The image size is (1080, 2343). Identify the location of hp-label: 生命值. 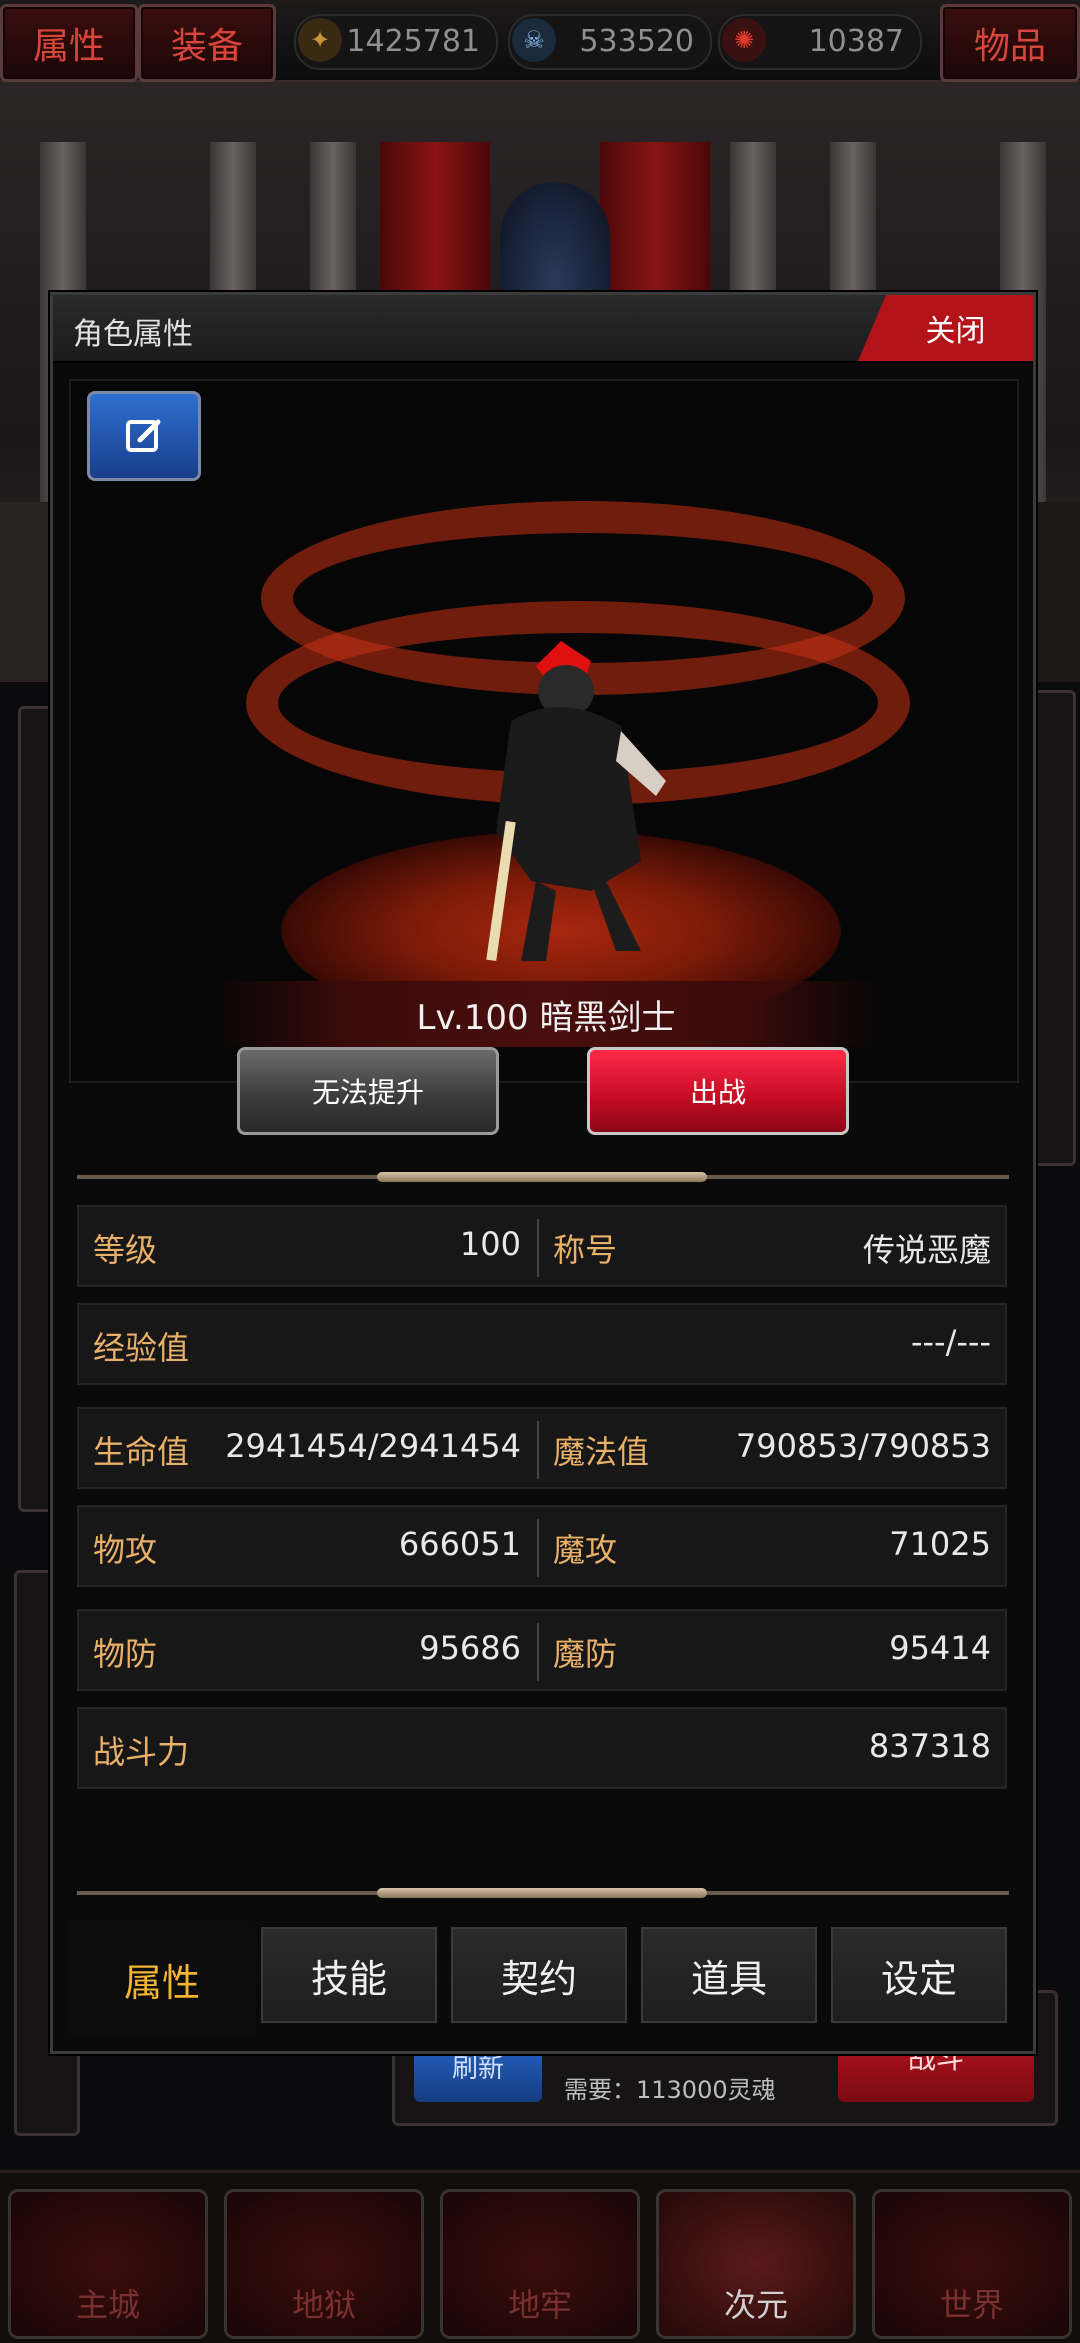
(141, 1452).